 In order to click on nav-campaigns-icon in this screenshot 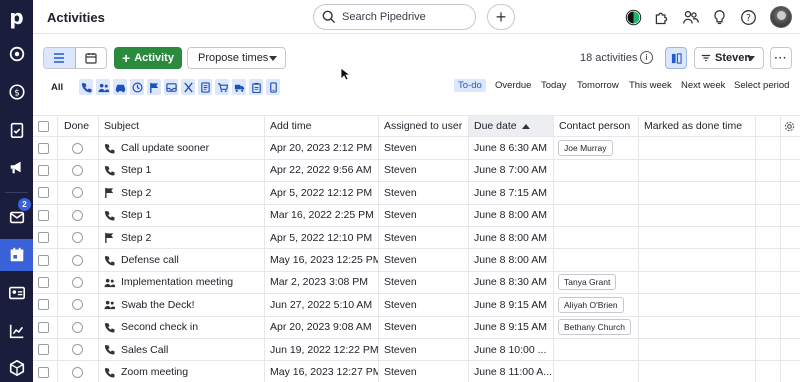, I will do `click(16, 167)`.